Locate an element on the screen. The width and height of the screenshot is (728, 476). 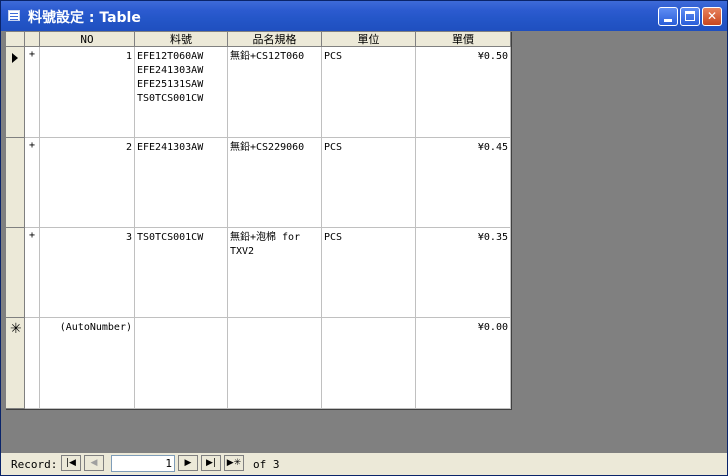
cell-desc: 無鉛+泡棉 for TXV2 is located at coordinates (275, 273).